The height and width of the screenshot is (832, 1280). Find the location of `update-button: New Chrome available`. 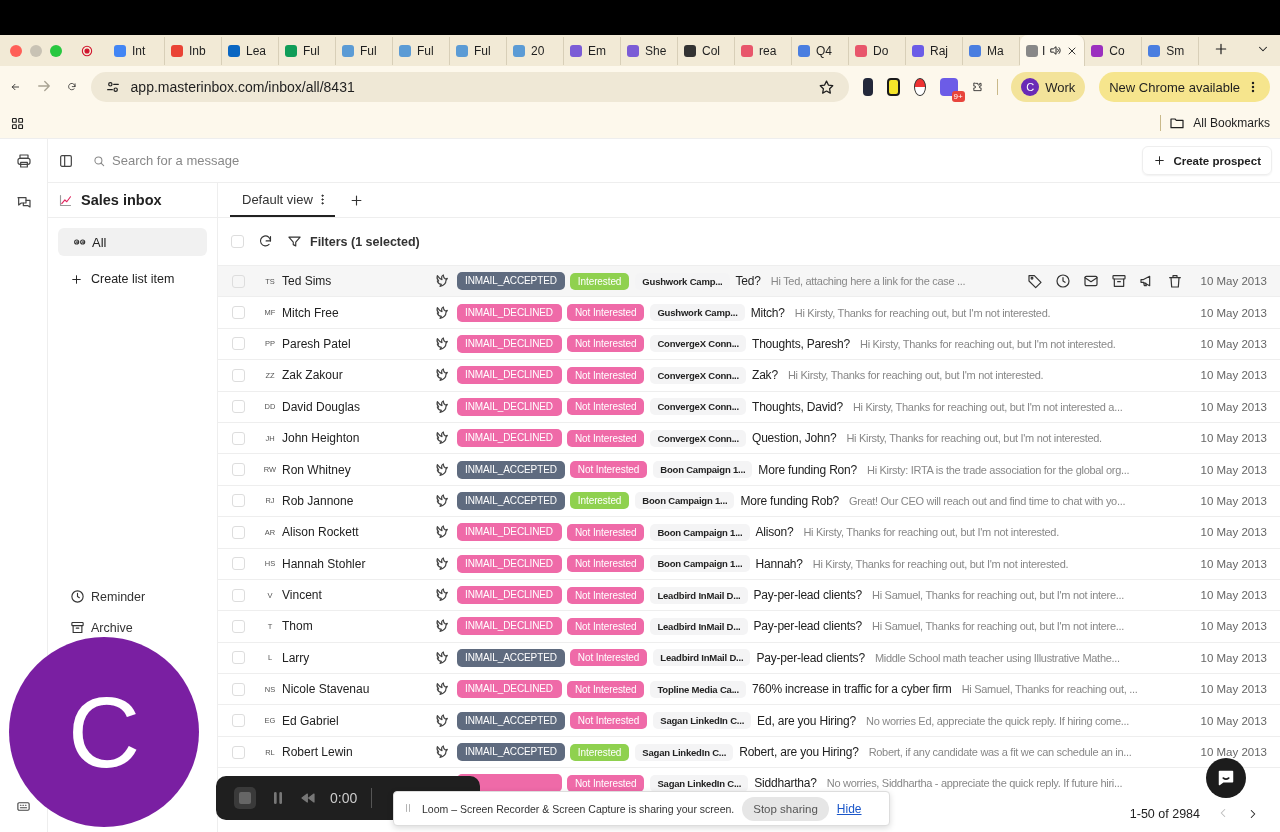

update-button: New Chrome available is located at coordinates (1184, 87).